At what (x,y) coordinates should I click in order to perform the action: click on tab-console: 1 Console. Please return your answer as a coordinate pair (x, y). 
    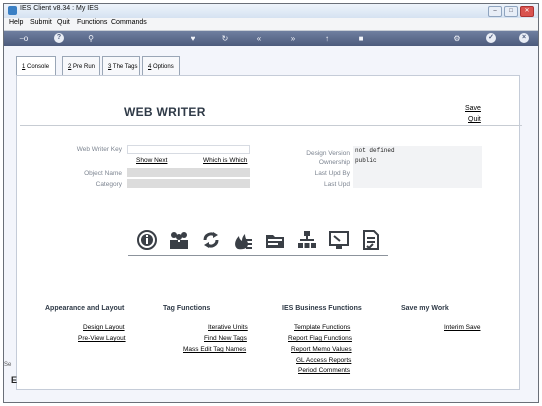
    Looking at the image, I should click on (36, 66).